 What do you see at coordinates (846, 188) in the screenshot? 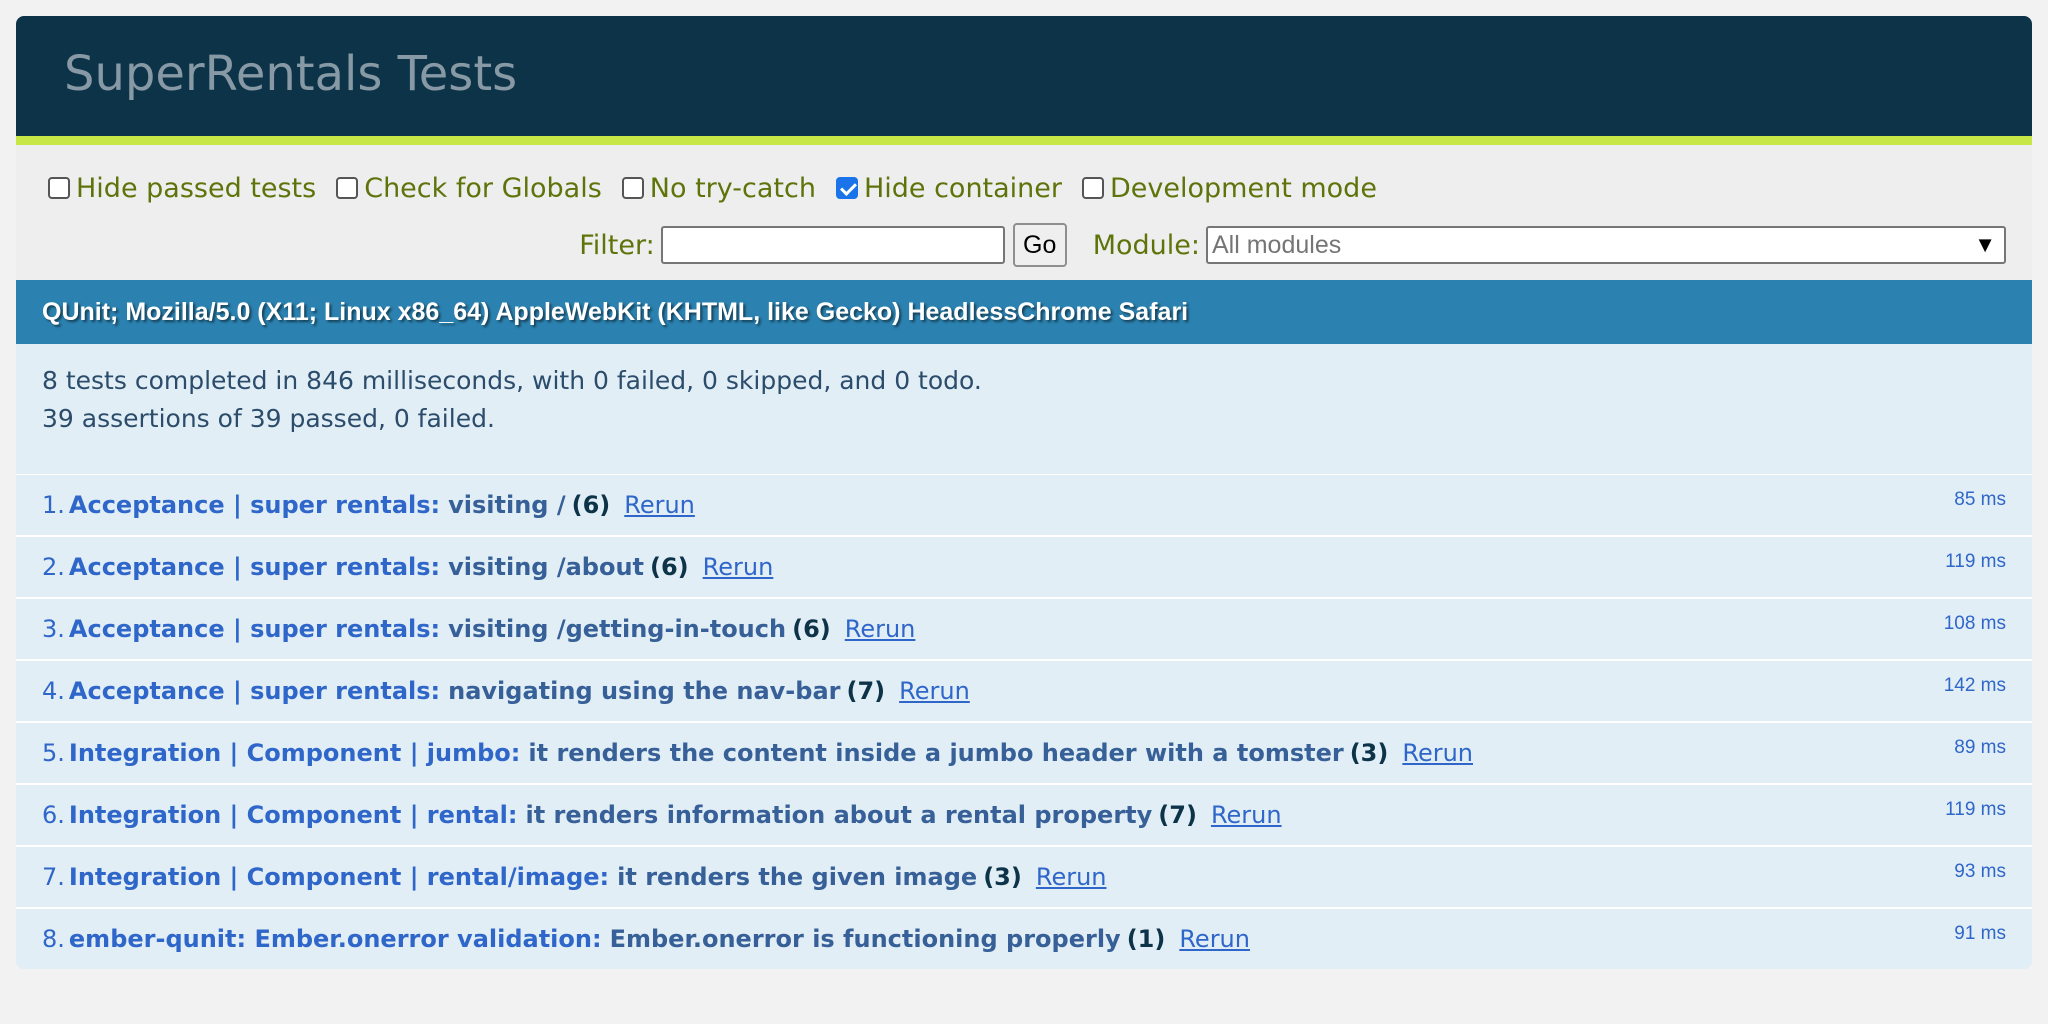
I see `hide-container-checkbox` at bounding box center [846, 188].